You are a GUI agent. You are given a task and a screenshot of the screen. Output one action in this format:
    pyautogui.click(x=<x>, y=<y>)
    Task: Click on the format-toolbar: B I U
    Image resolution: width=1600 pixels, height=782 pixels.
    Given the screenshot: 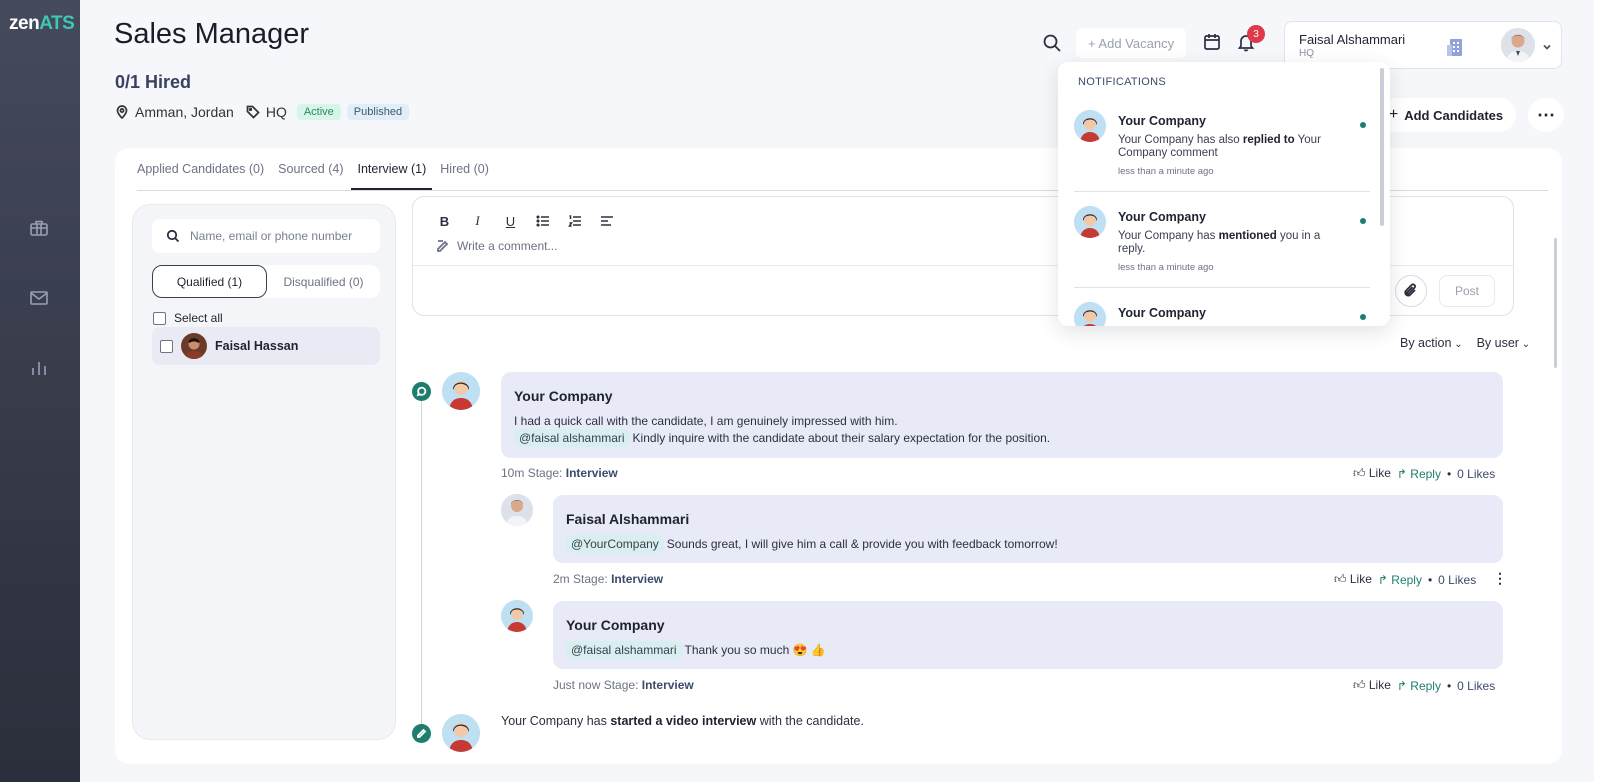 What is the action you would take?
    pyautogui.click(x=525, y=221)
    